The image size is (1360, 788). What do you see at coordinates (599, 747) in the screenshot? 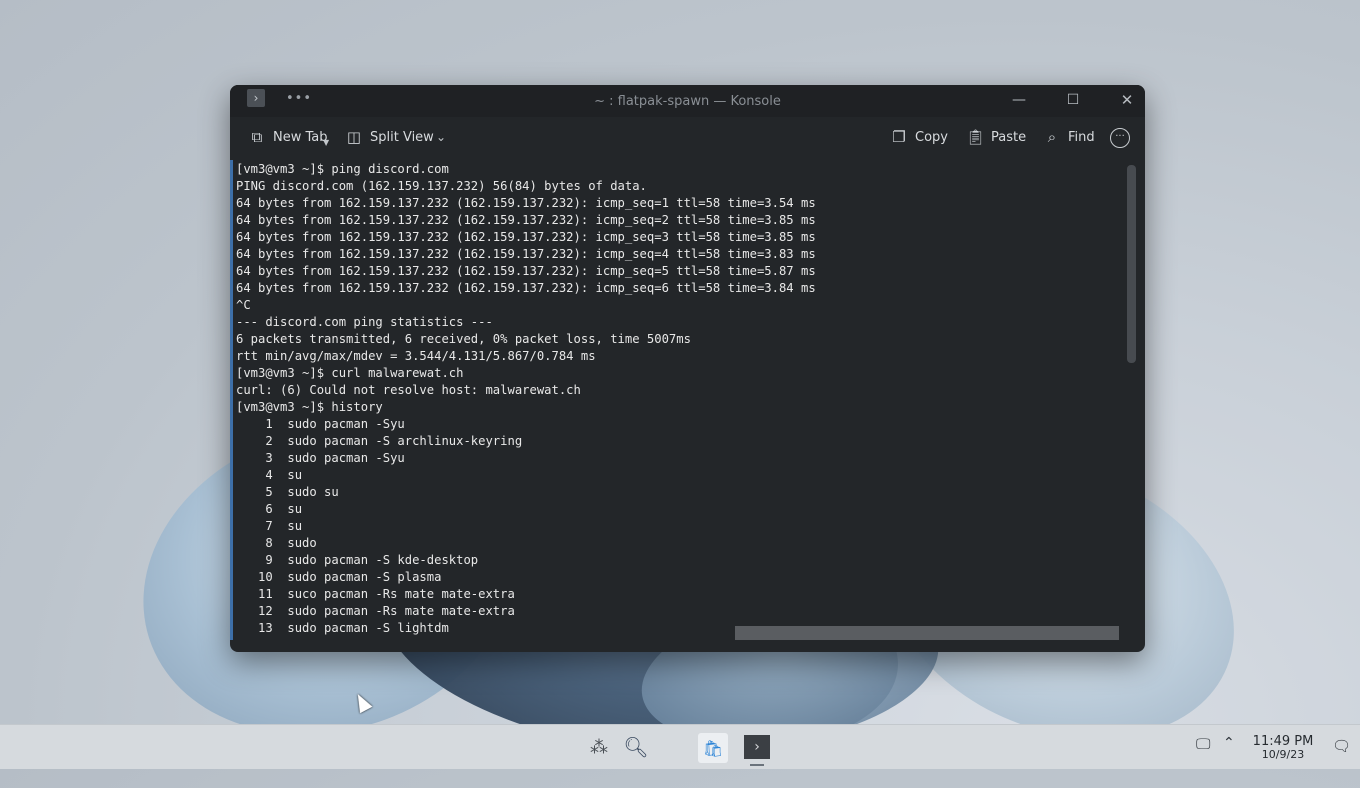
I see `app-launcher-icon: ⁂` at bounding box center [599, 747].